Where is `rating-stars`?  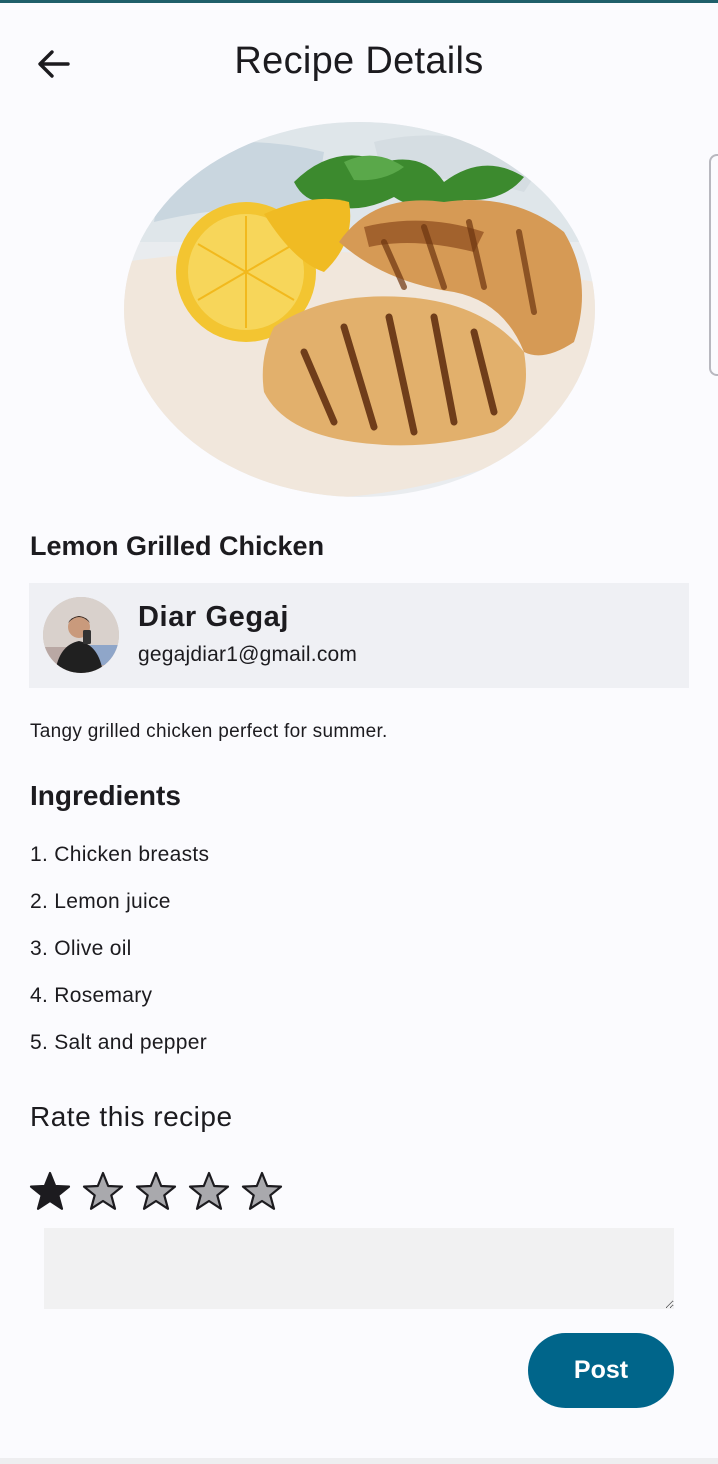 rating-stars is located at coordinates (161, 1191).